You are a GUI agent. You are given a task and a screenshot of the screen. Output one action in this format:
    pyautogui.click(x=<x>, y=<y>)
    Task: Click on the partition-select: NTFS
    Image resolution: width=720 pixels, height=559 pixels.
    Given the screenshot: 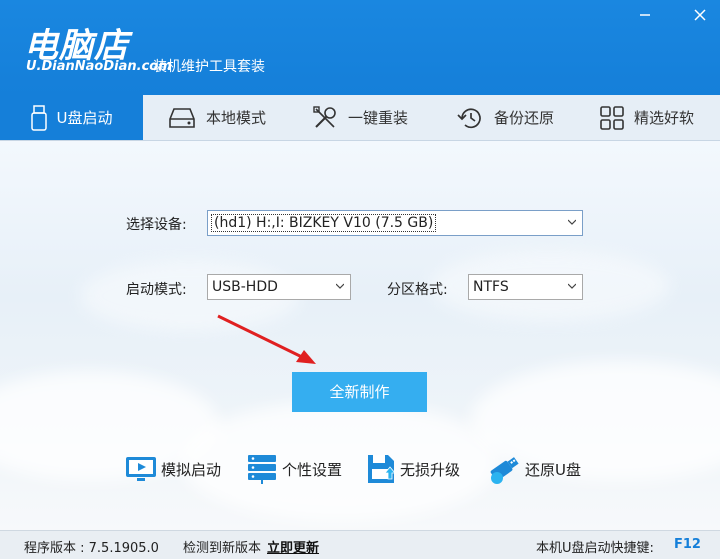 What is the action you would take?
    pyautogui.click(x=525, y=287)
    